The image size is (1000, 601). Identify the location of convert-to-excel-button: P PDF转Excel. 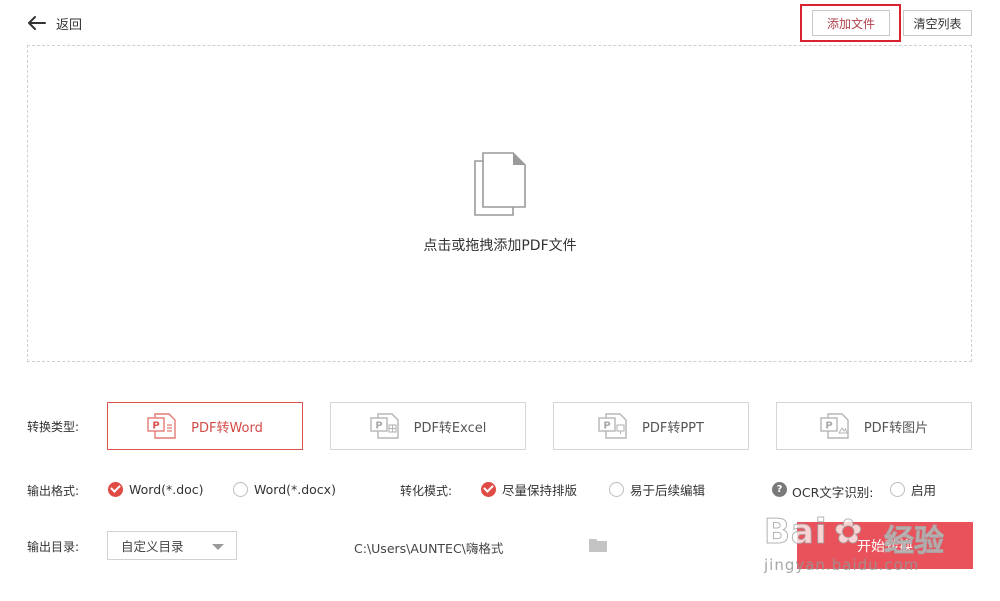
(428, 426).